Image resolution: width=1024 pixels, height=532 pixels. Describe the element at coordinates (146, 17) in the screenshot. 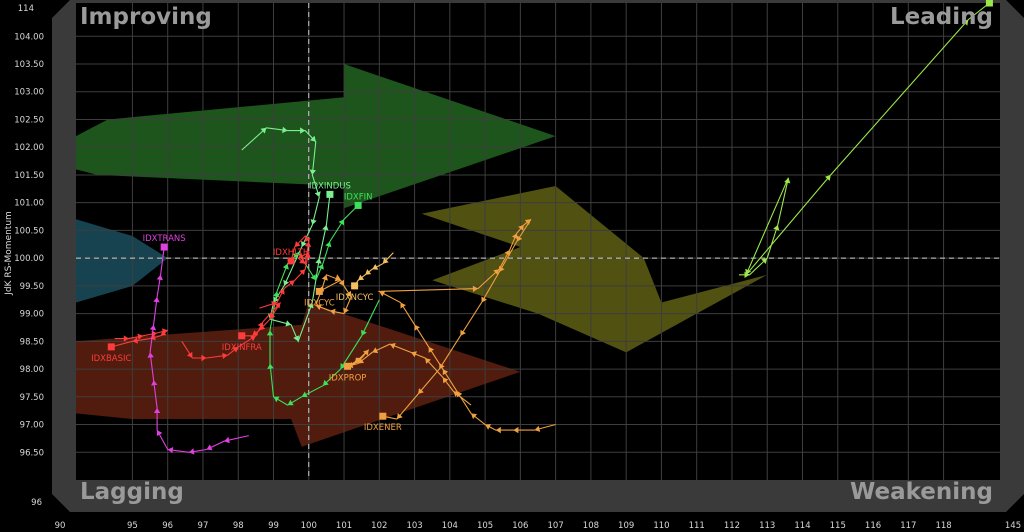

I see `quadrant-label-improving: Improving` at that location.